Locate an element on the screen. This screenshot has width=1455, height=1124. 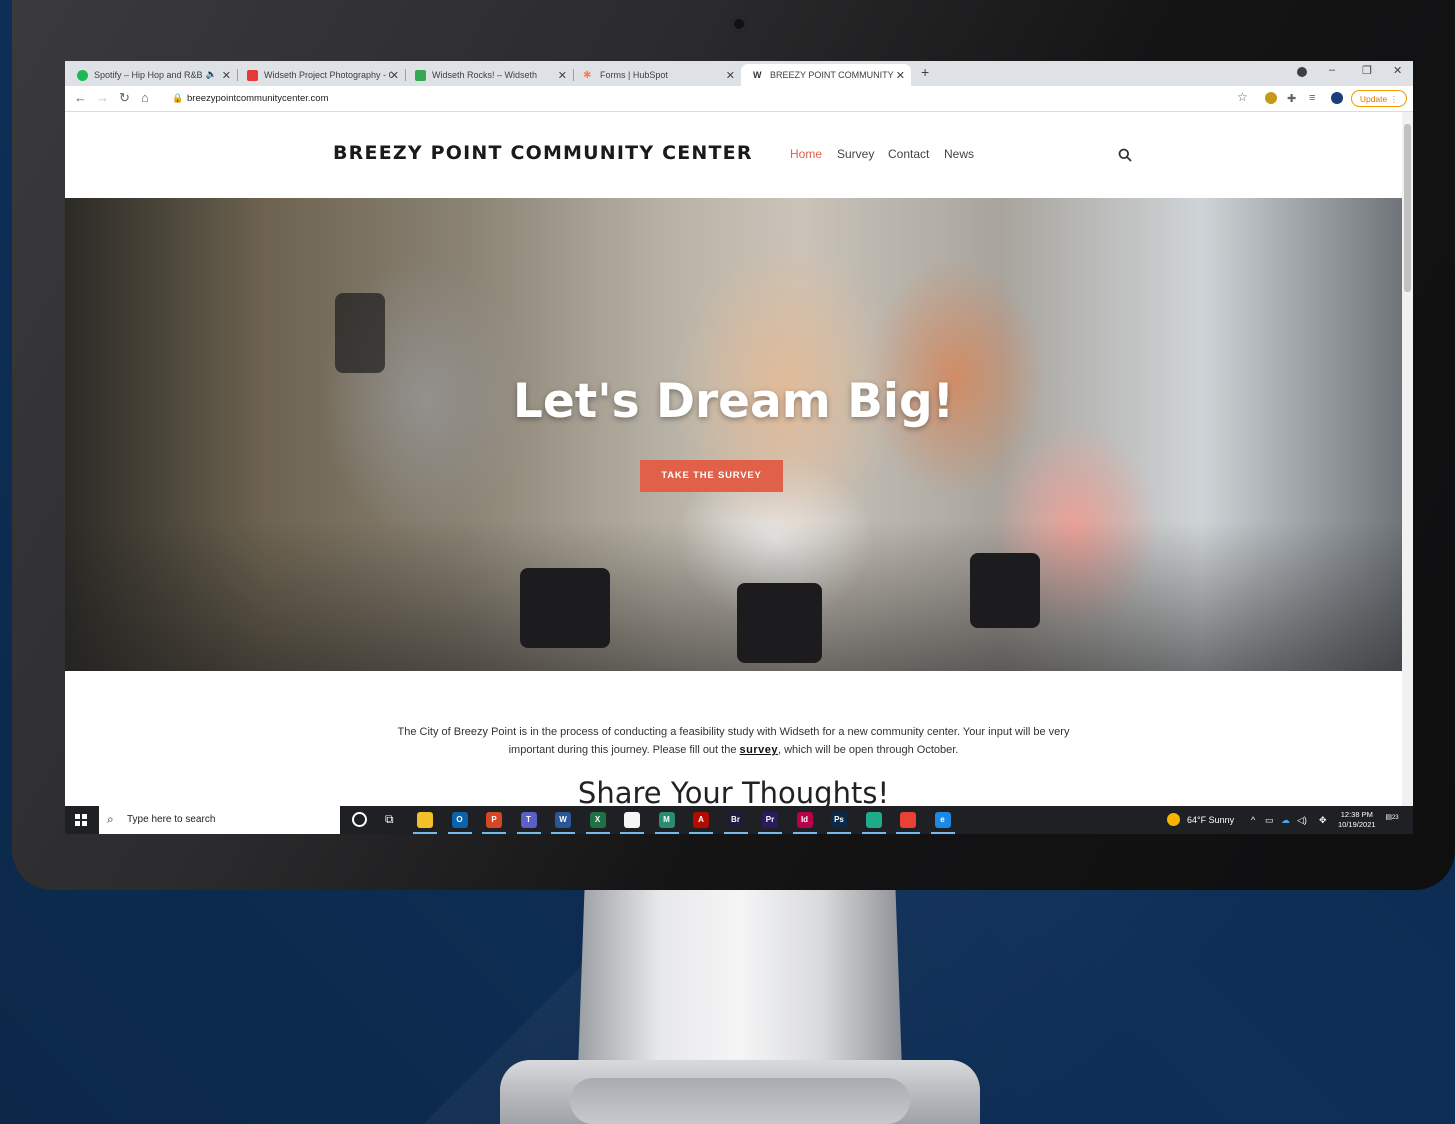
ie-icon: e is located at coordinates (942, 820).